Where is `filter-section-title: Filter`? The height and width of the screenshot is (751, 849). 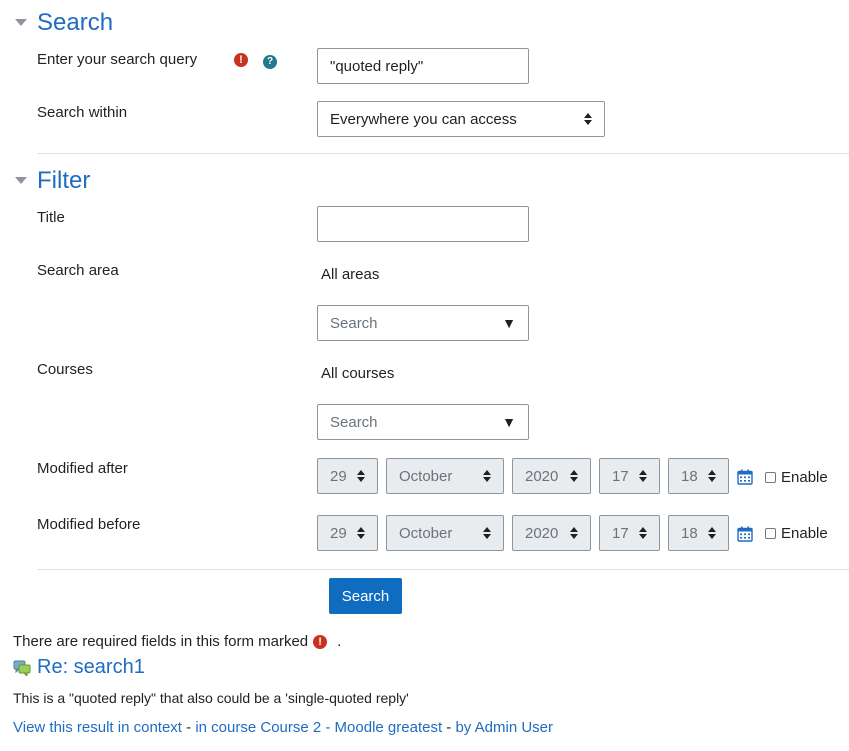
filter-section-title: Filter is located at coordinates (63, 181).